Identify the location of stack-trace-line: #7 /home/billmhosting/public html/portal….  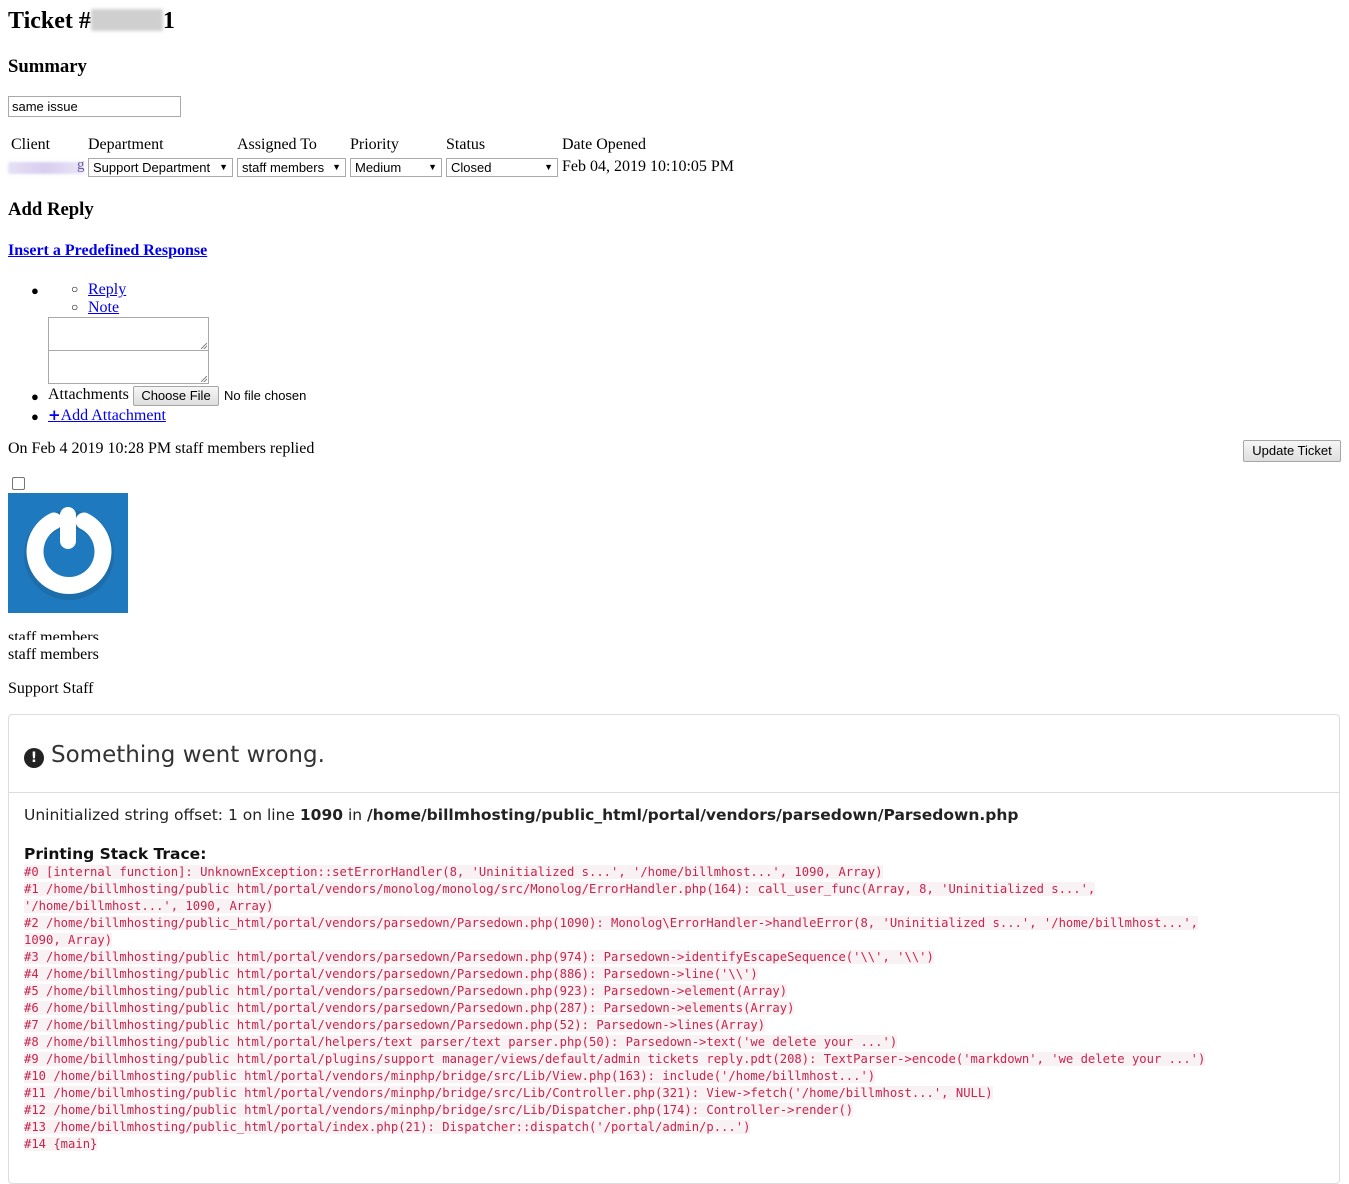
(395, 1025).